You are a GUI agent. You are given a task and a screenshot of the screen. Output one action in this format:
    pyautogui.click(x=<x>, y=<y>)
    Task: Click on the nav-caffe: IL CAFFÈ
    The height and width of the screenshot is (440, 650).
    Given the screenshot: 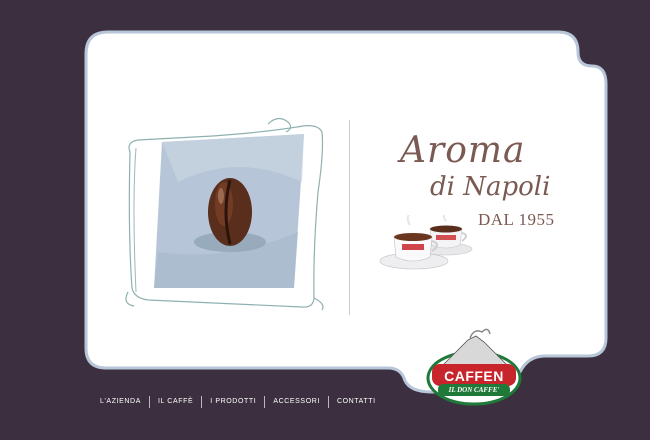 What is the action you would take?
    pyautogui.click(x=175, y=402)
    